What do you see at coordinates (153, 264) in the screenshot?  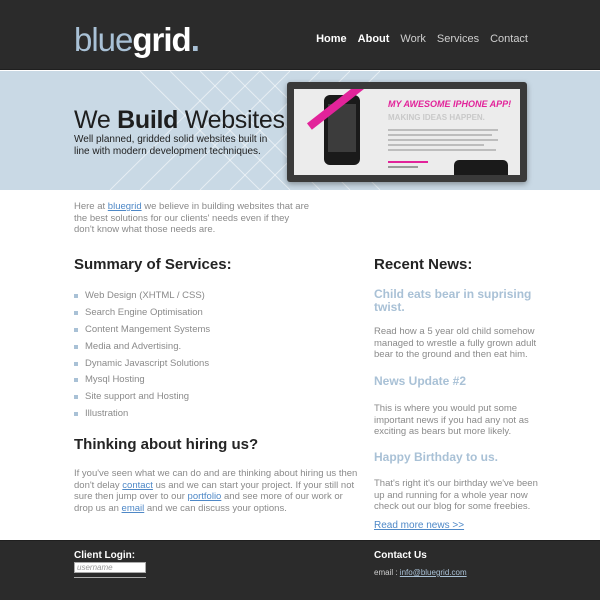 I see `services-heading: Summary of Services:` at bounding box center [153, 264].